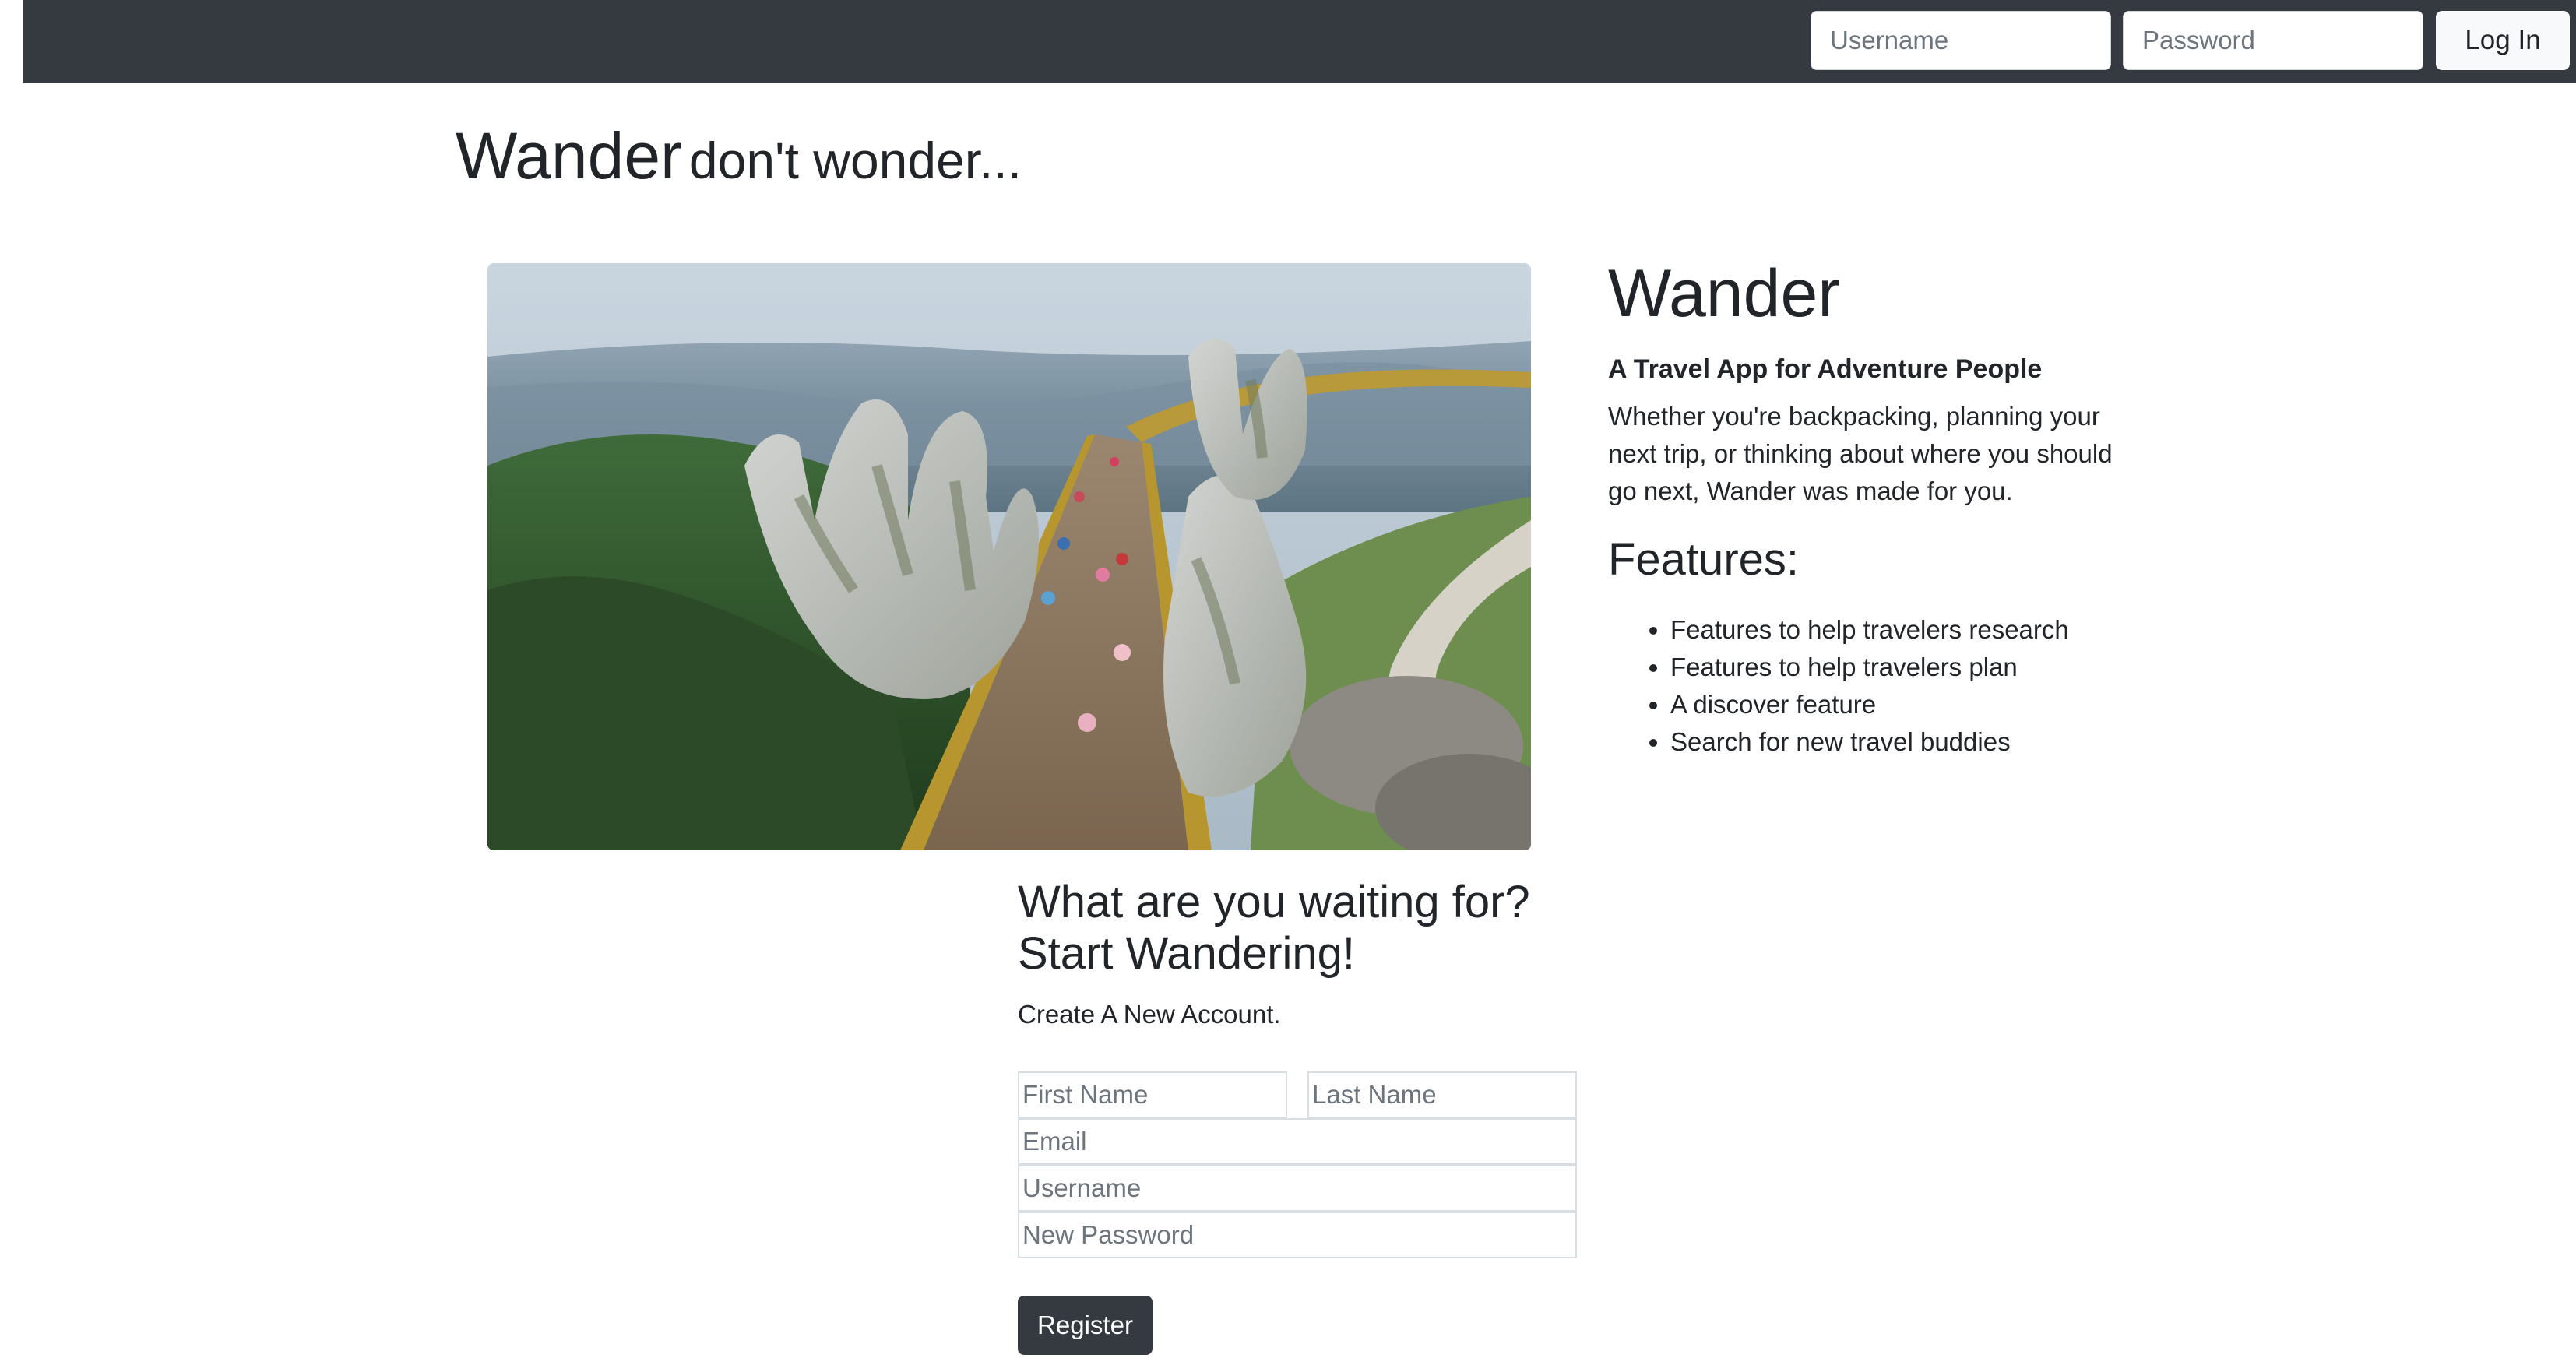 Image resolution: width=2576 pixels, height=1372 pixels. I want to click on about-title: Wander, so click(1724, 293).